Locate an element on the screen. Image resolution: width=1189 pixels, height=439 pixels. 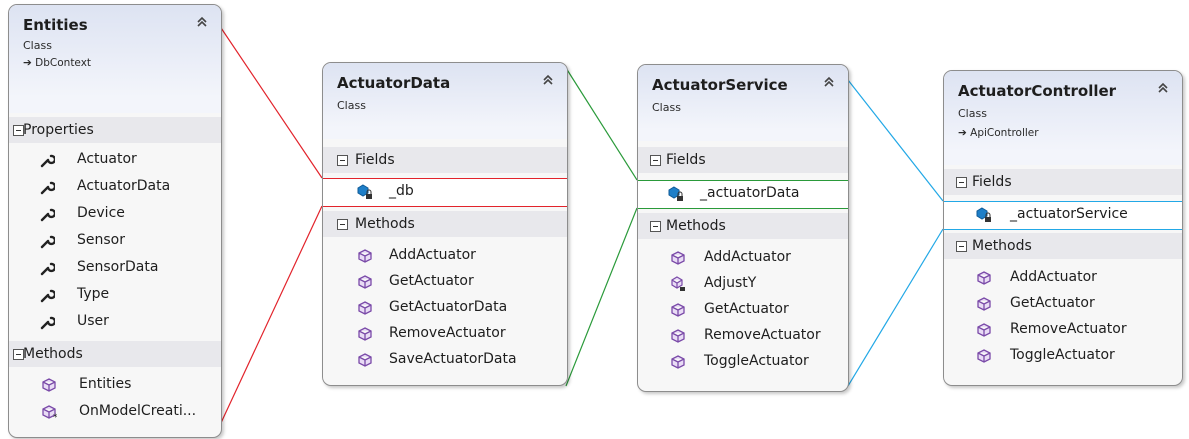
inherits-arrow-icon: ➔ is located at coordinates (962, 133).